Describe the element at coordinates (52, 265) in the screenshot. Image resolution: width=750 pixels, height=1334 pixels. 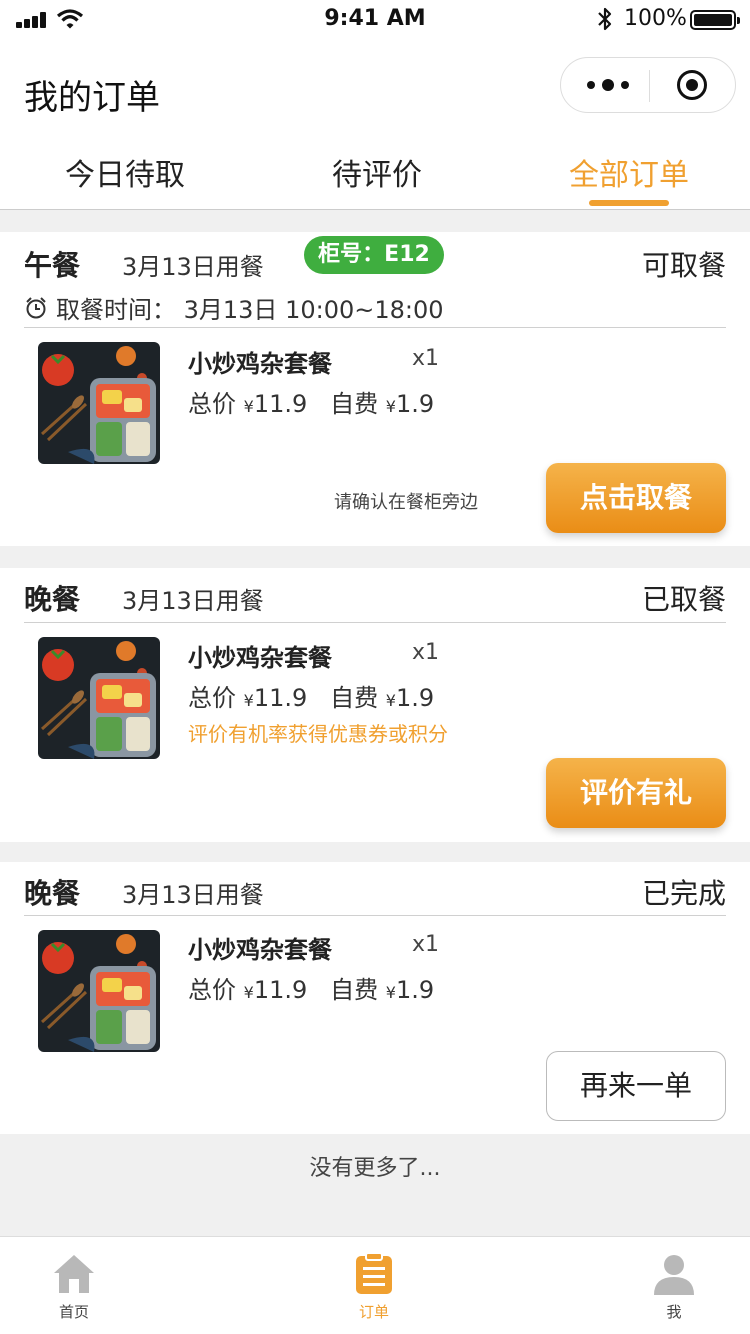
I see `order-meal: 午餐` at that location.